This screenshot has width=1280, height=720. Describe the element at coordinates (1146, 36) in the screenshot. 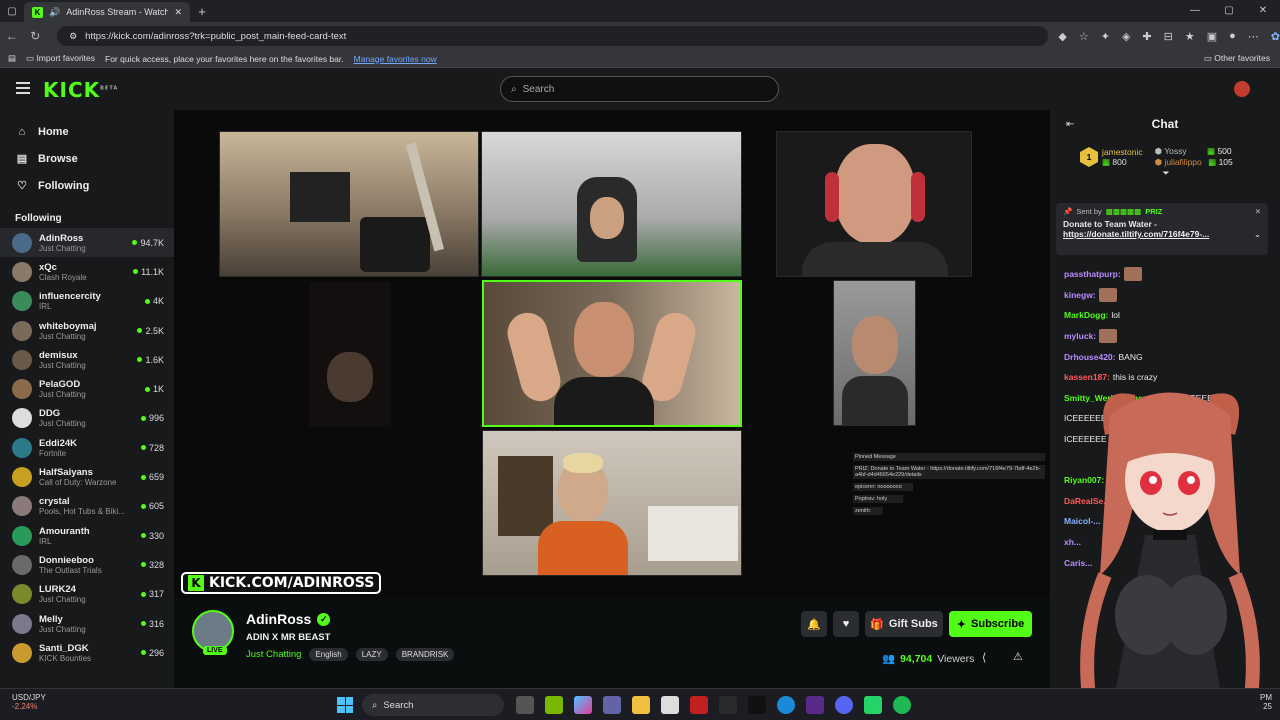

I see `puzzle-icon: ✚` at that location.